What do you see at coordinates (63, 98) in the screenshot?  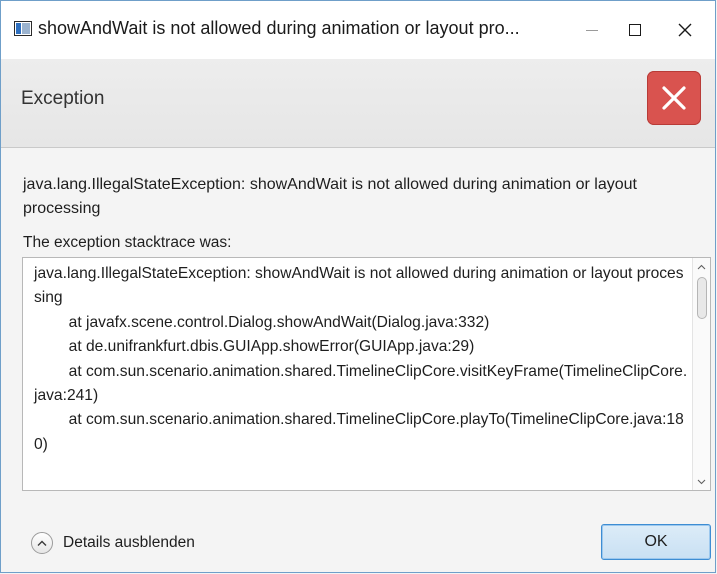 I see `header-title: Exception` at bounding box center [63, 98].